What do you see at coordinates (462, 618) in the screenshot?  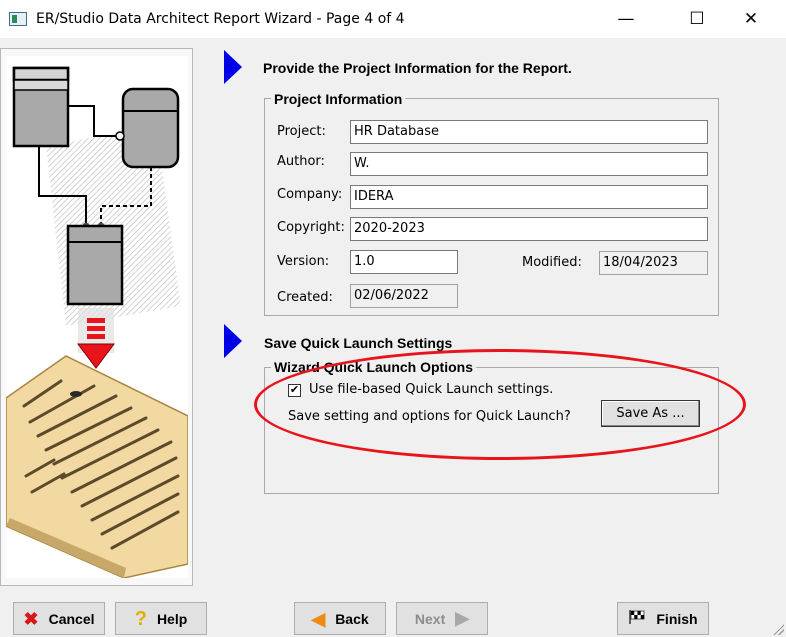 I see `right-arrow-icon: ▶` at bounding box center [462, 618].